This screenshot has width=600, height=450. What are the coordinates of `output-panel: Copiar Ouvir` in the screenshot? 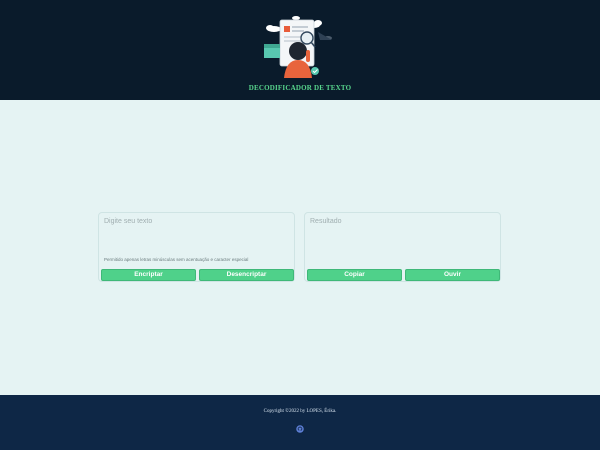 It's located at (402, 247).